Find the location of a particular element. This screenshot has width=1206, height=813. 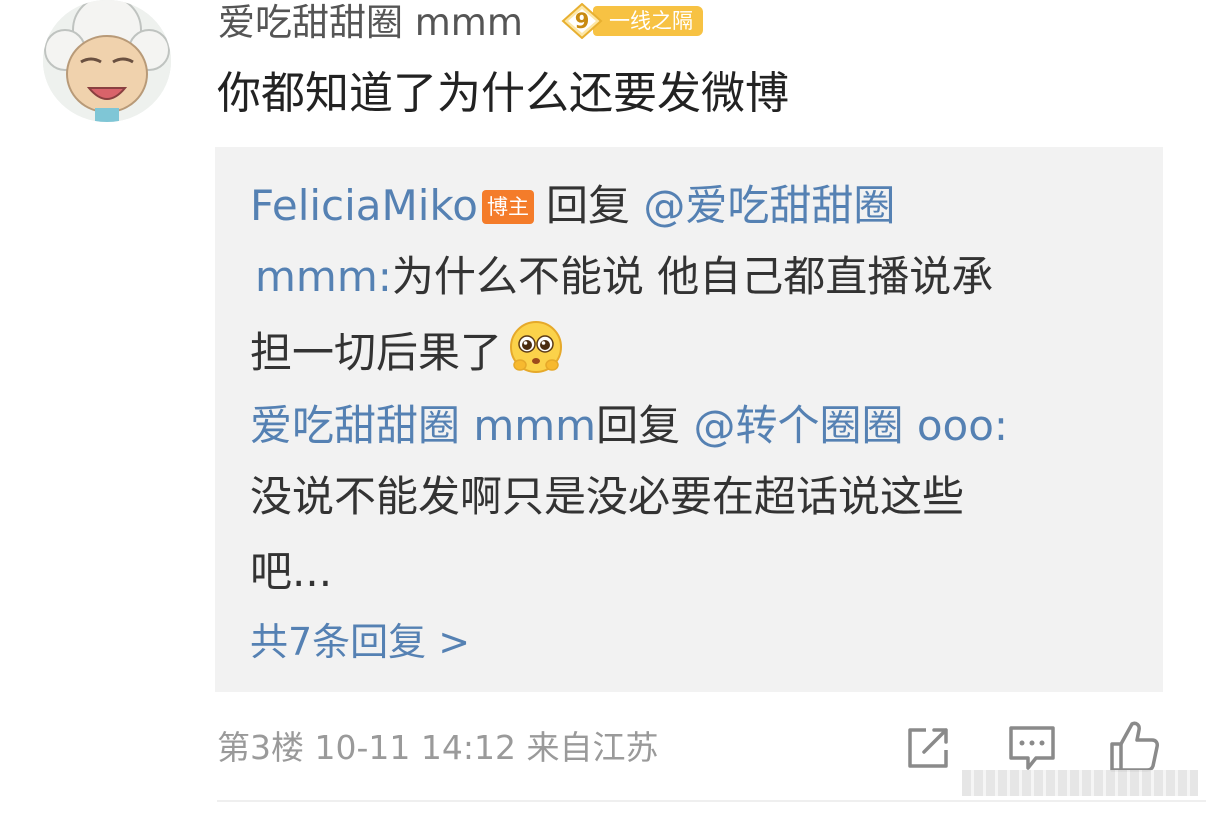

reply-1-header: FeliciaMiko 博主 回复 @爱吃甜甜圈 is located at coordinates (572, 206).